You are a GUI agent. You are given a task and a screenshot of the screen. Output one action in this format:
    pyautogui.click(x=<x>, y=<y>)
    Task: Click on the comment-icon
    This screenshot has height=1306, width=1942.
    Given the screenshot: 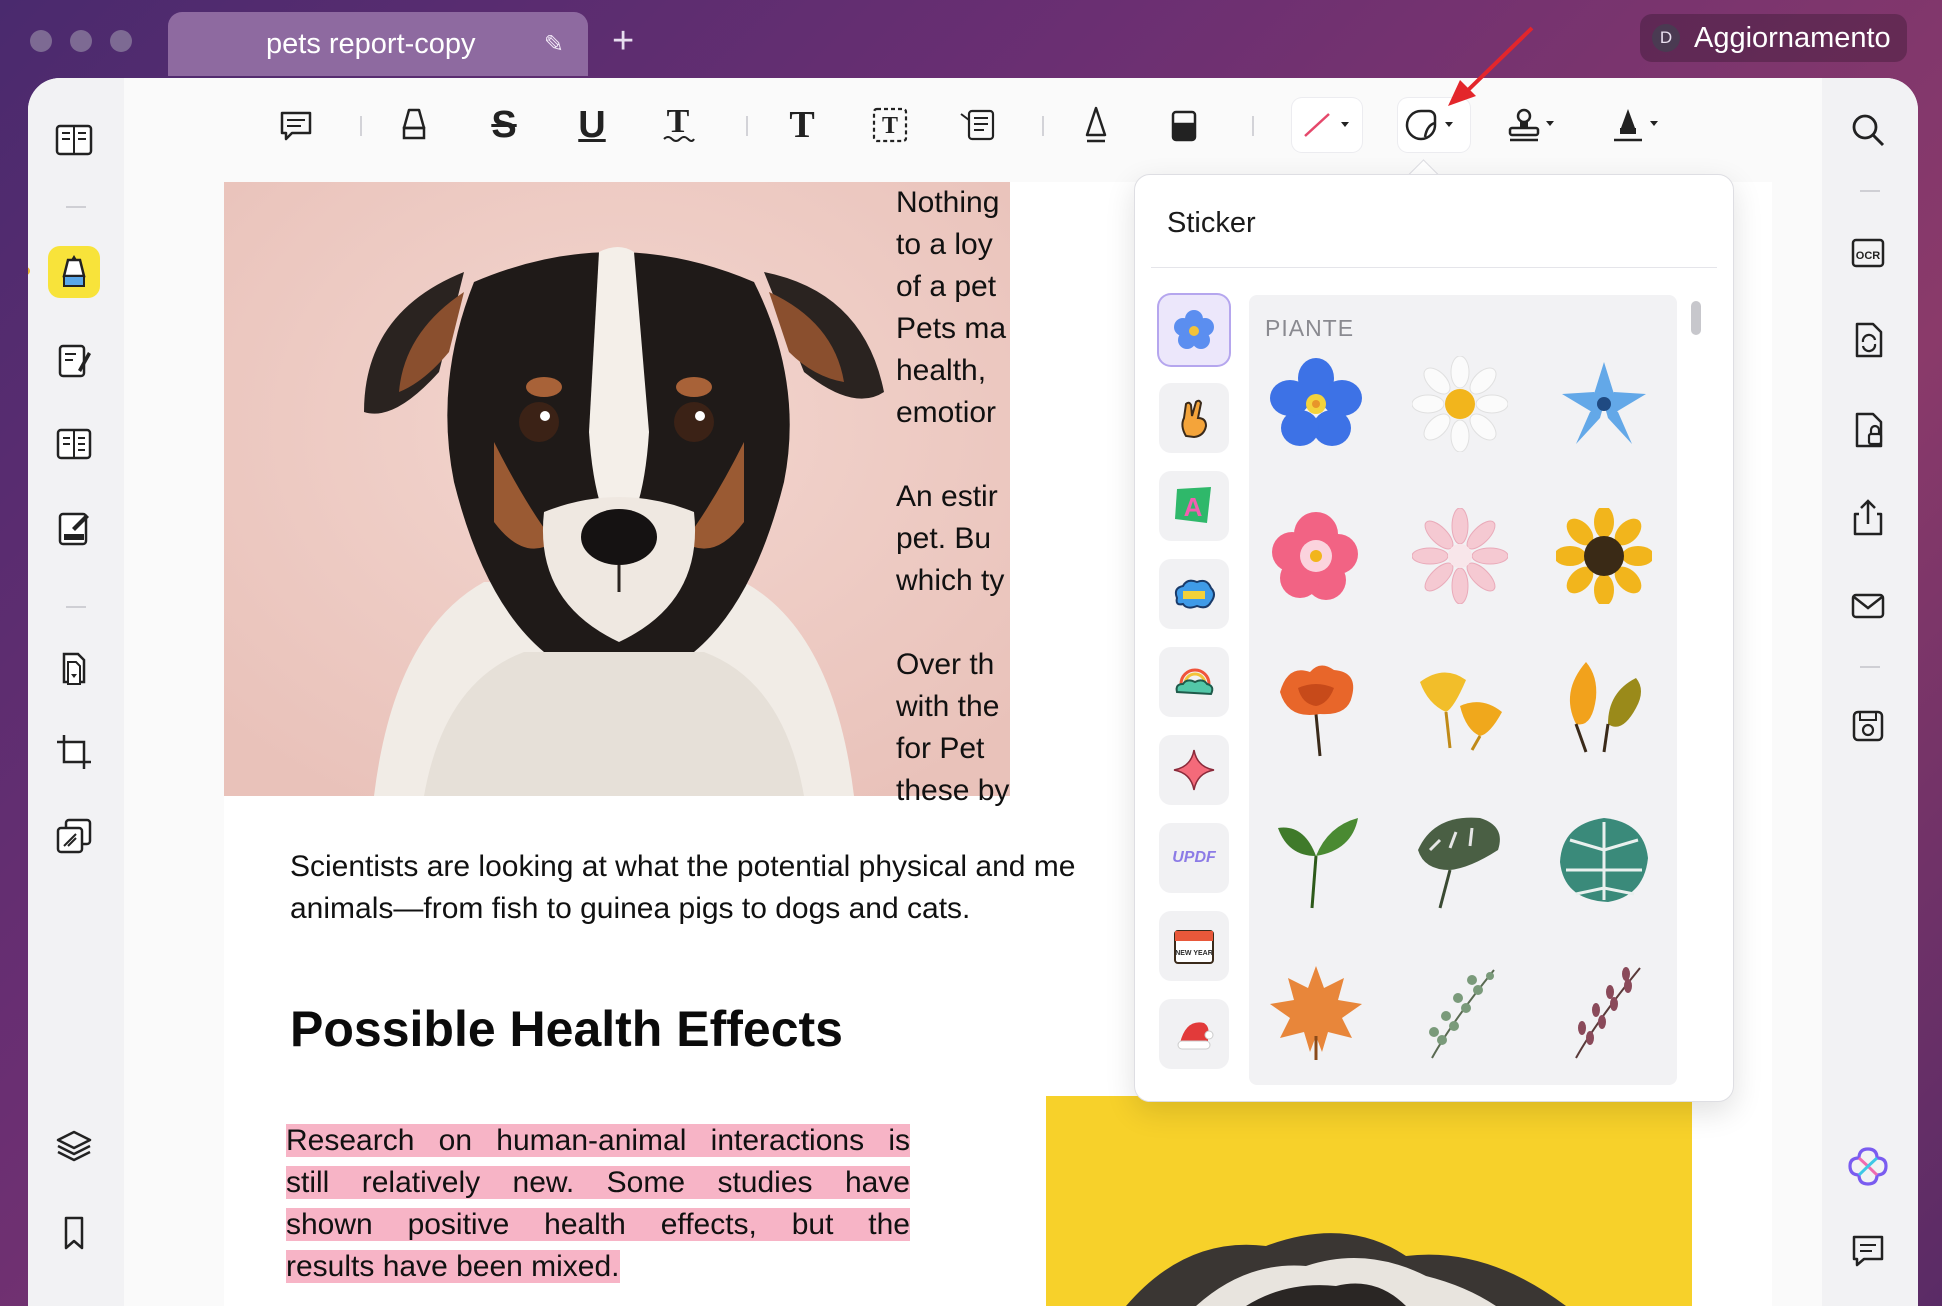 What is the action you would take?
    pyautogui.click(x=296, y=125)
    